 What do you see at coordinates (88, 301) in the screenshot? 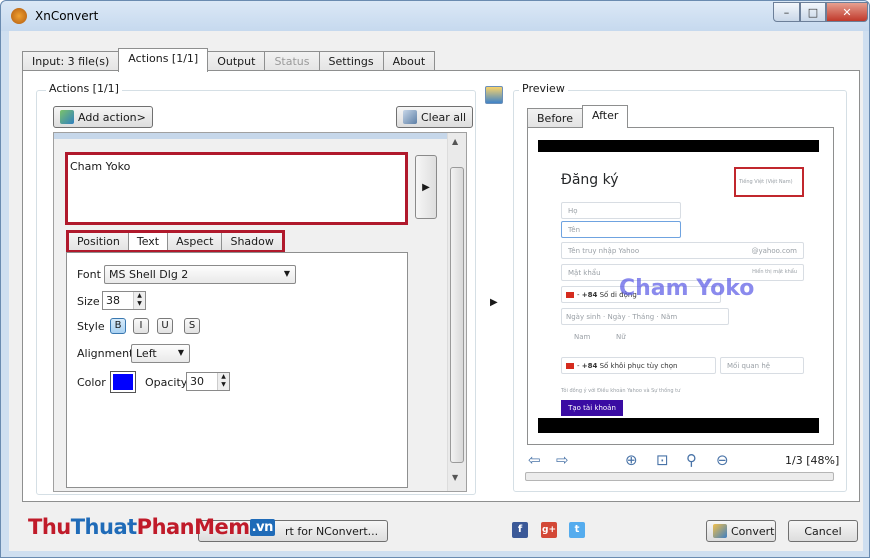
I see `size-label: Size` at bounding box center [88, 301].